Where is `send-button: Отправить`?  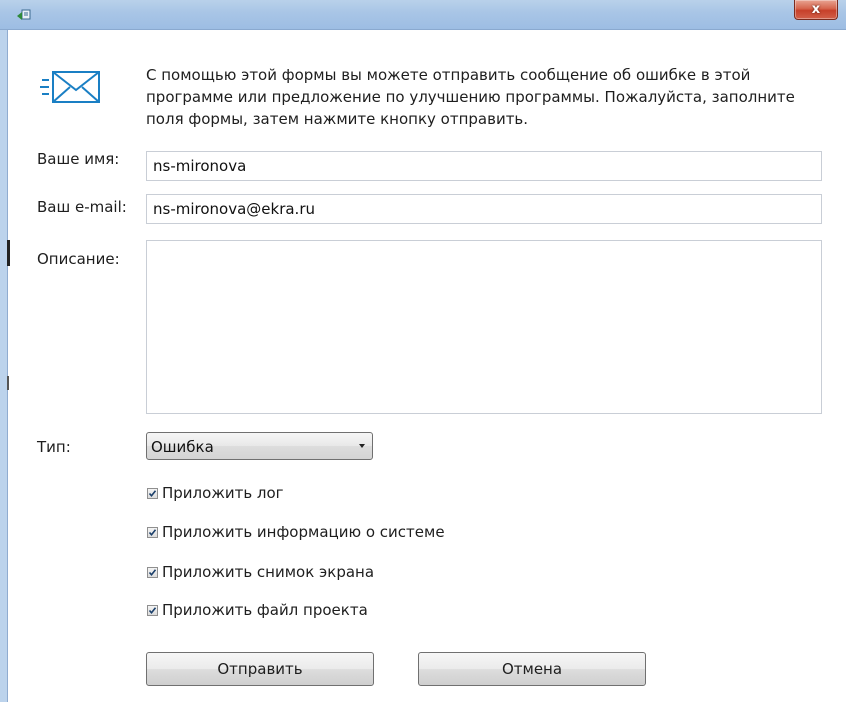 send-button: Отправить is located at coordinates (260, 669).